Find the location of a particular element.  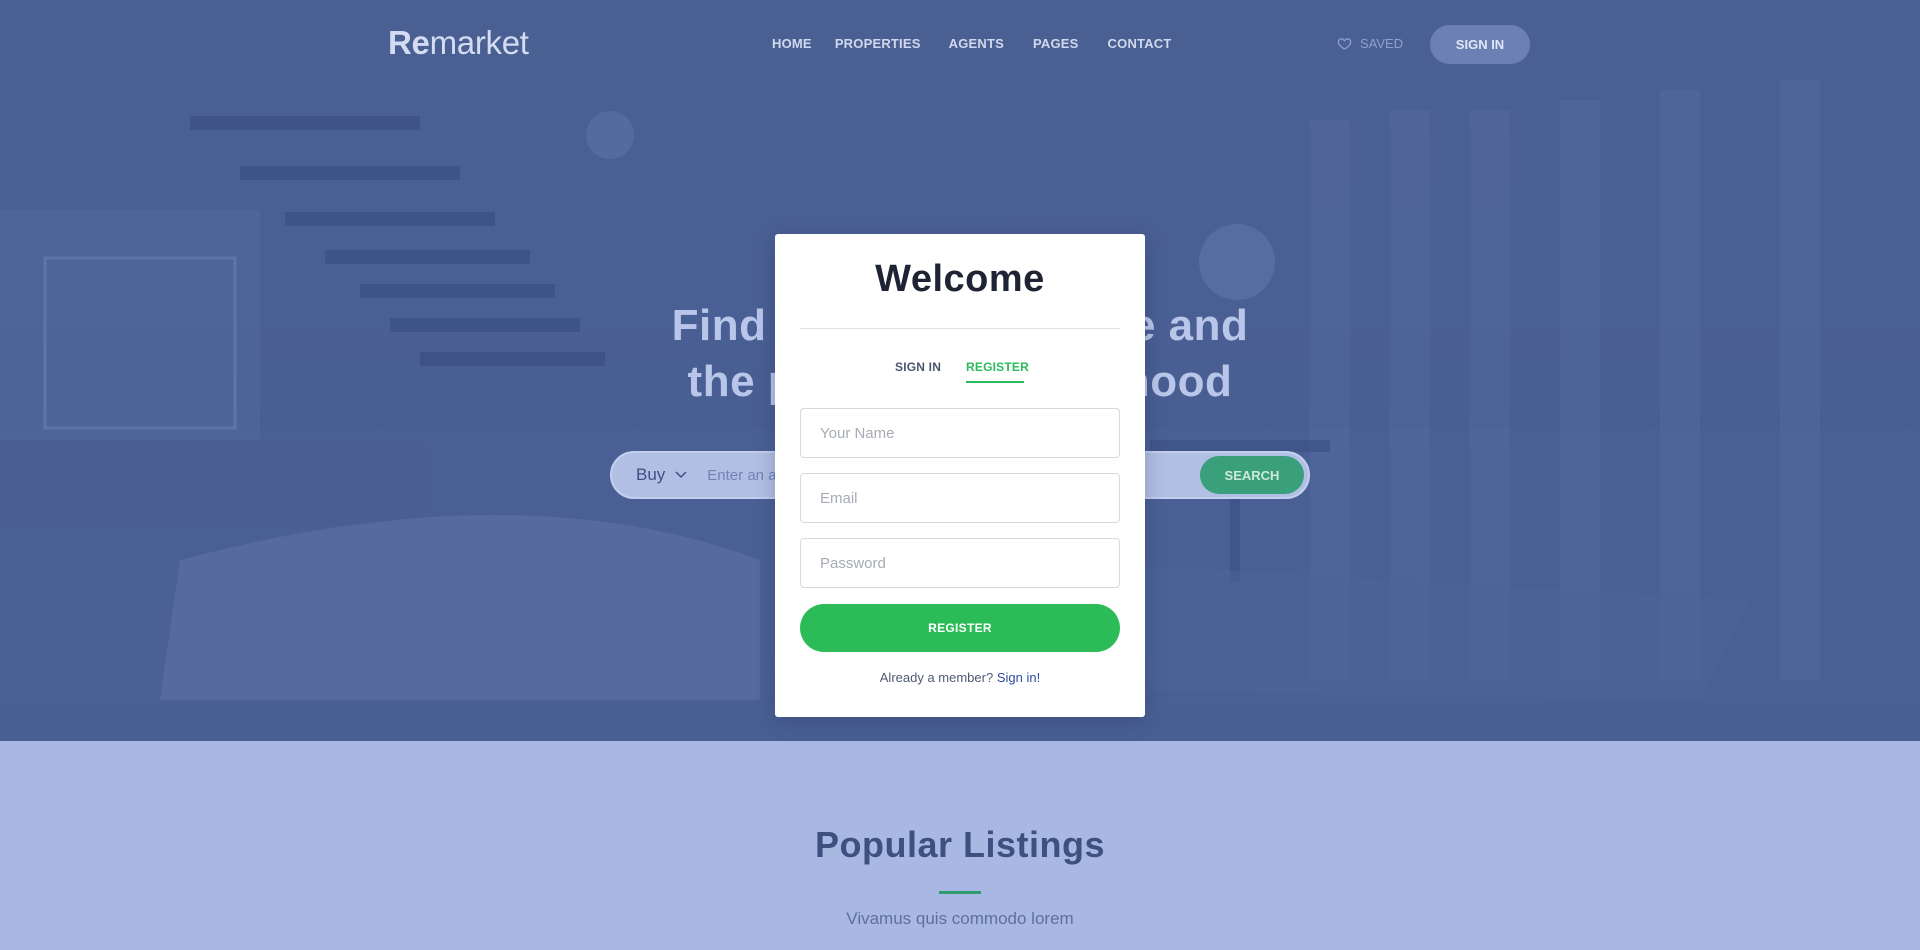

listing-type-dropdown: Buy is located at coordinates (661, 475).